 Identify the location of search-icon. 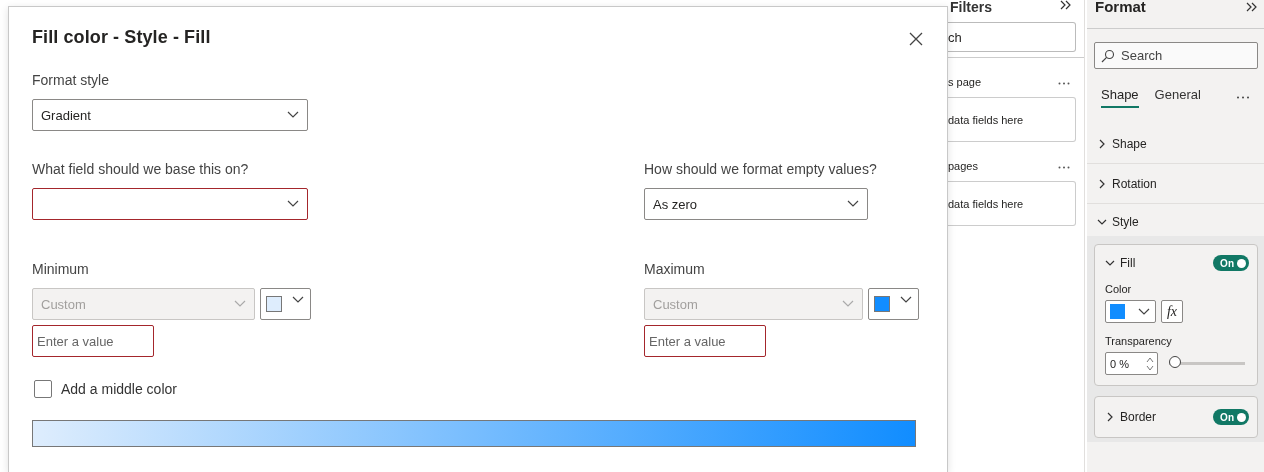
(1108, 55).